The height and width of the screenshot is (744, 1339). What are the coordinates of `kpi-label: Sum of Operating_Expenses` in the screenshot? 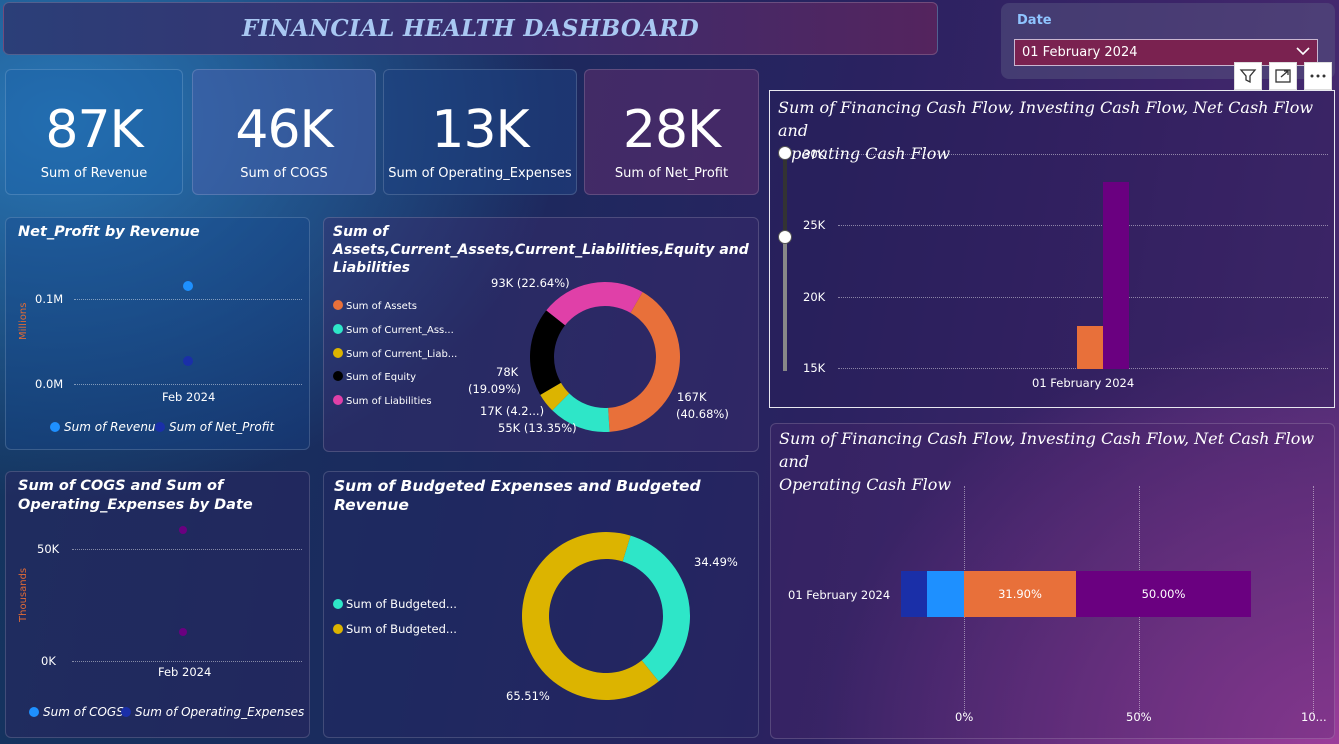 It's located at (480, 173).